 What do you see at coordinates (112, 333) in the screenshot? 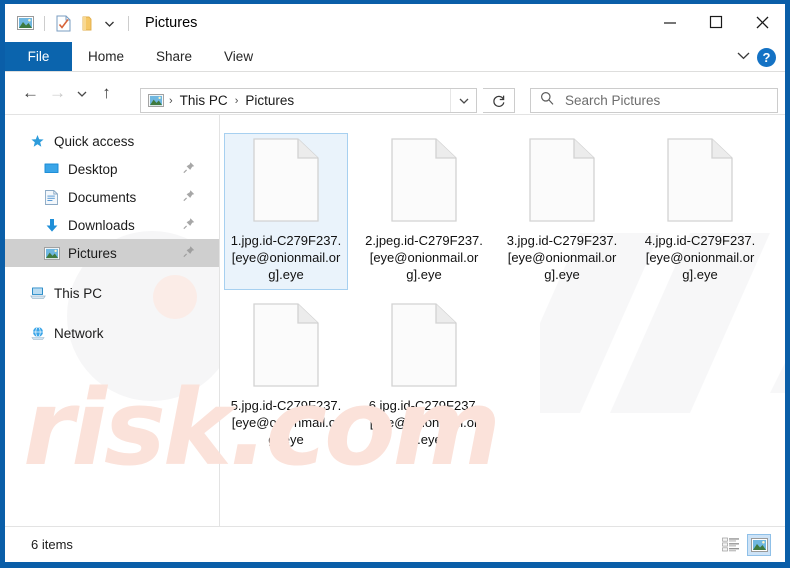
I see `sidebar-item-network: Network` at bounding box center [112, 333].